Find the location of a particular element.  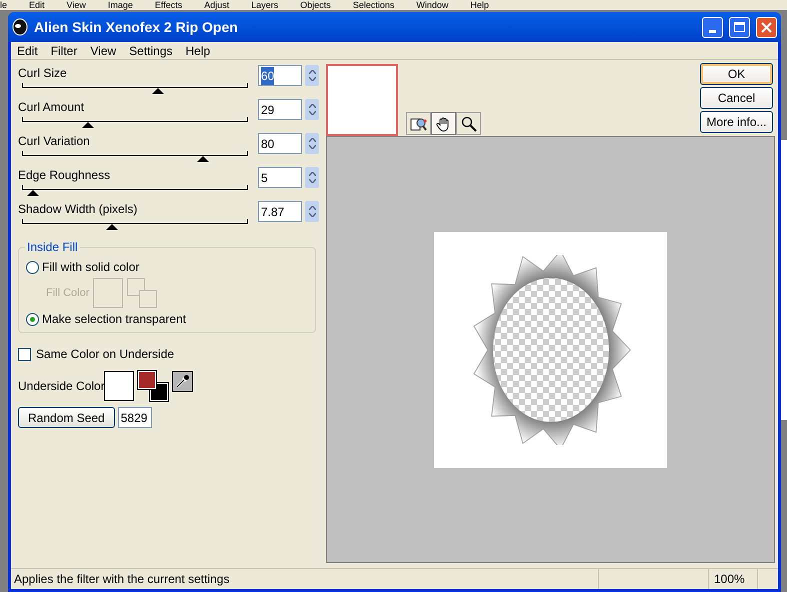

color-pair-icon is located at coordinates (153, 386).